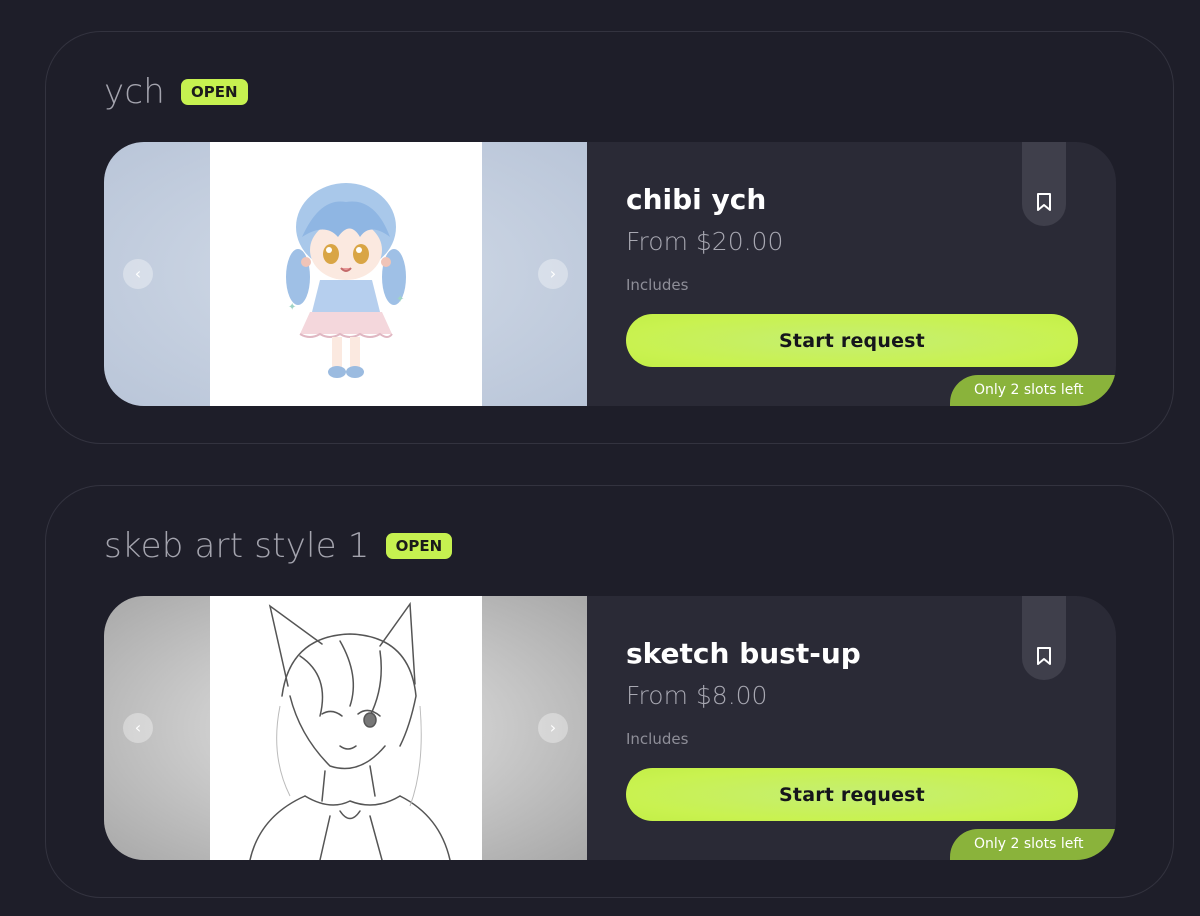 This screenshot has height=916, width=1200. Describe the element at coordinates (176, 92) in the screenshot. I see `section-header: ych OPEN` at that location.